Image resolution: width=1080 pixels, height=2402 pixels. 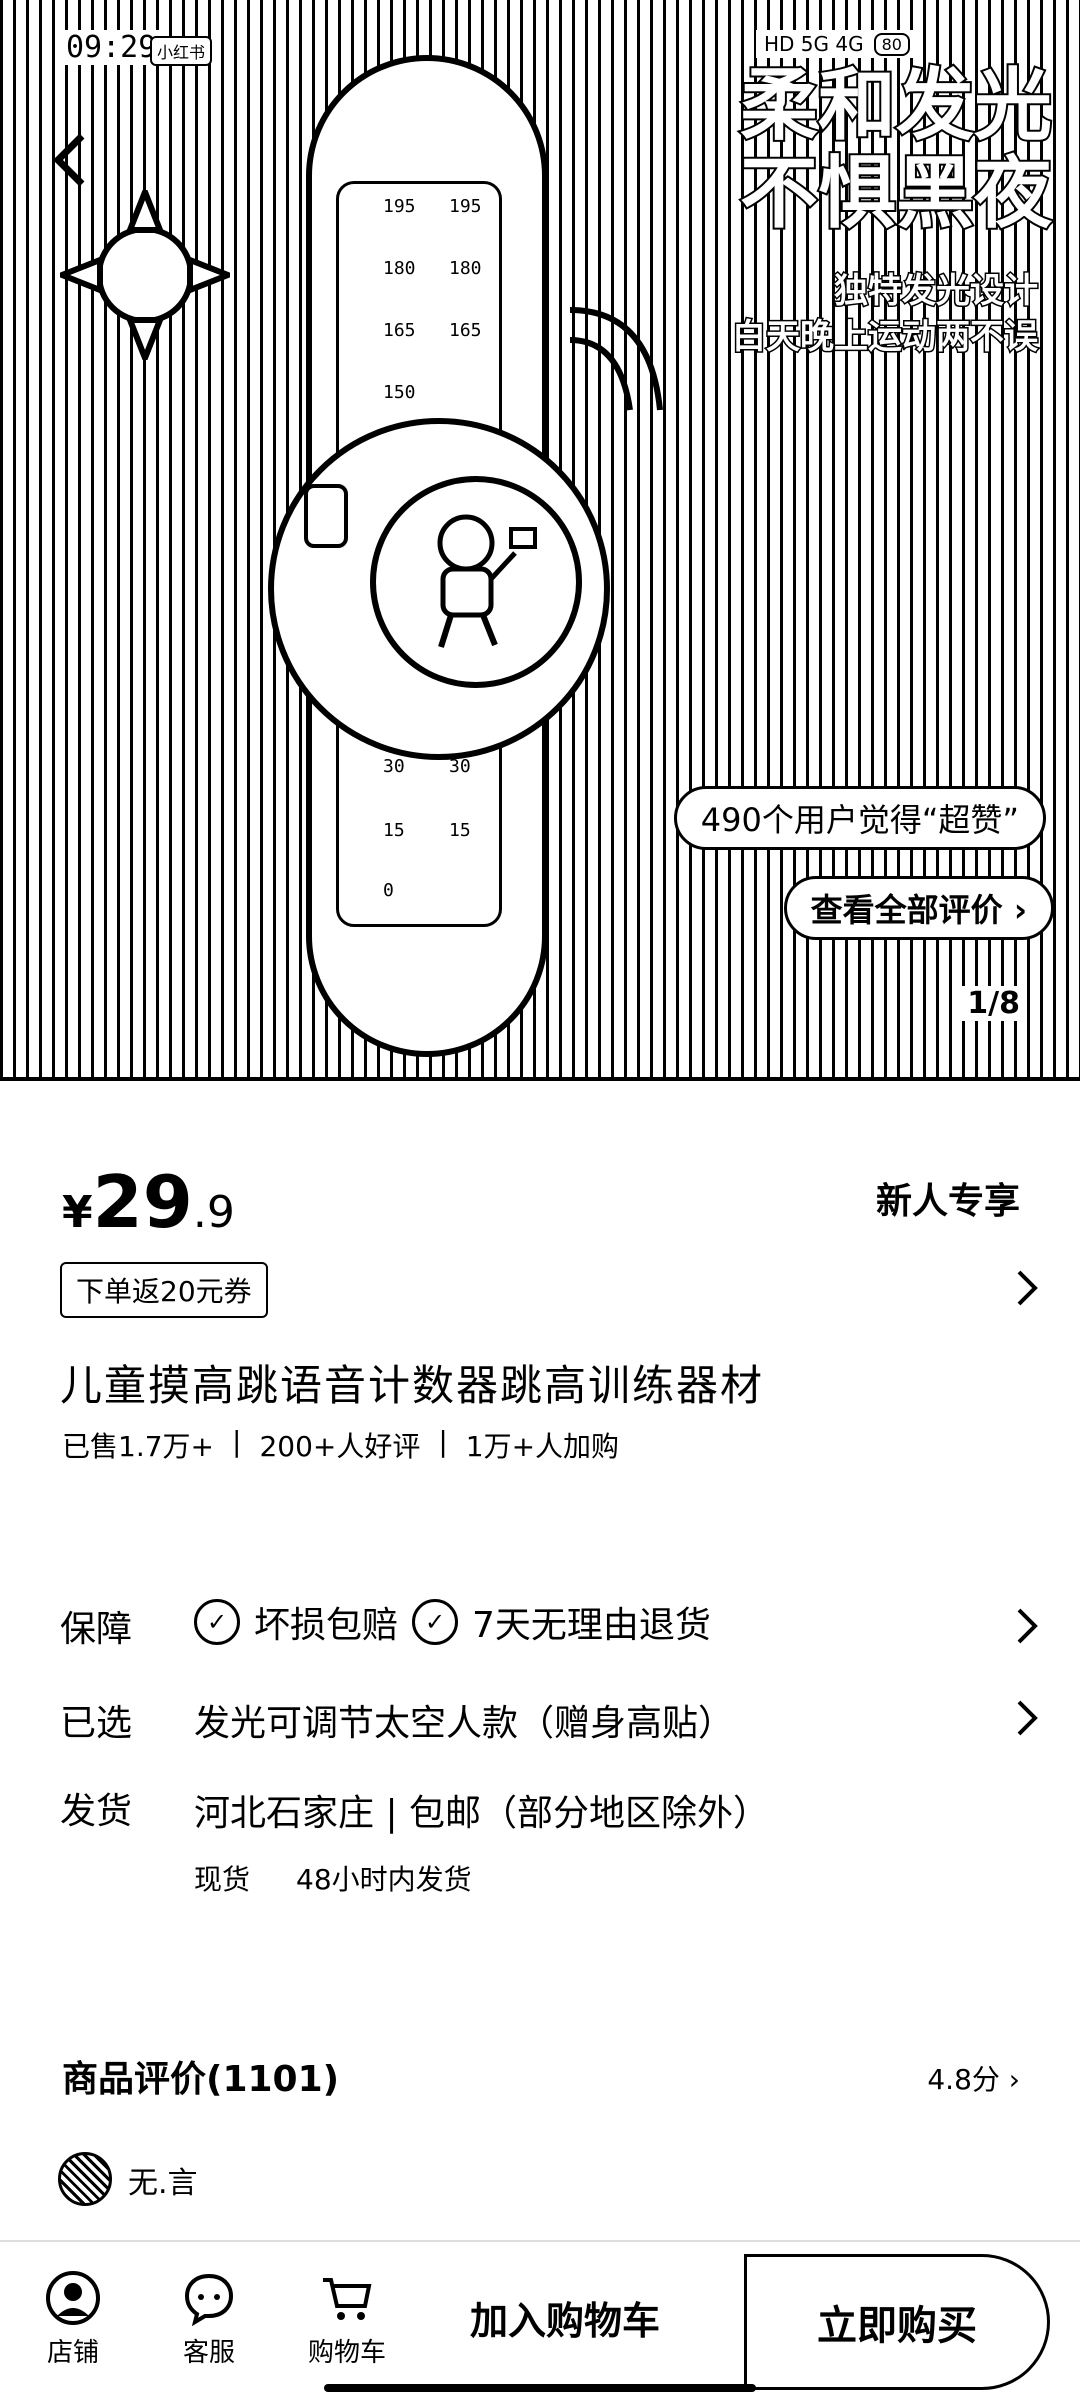 I want to click on counter-device, so click(x=439, y=589).